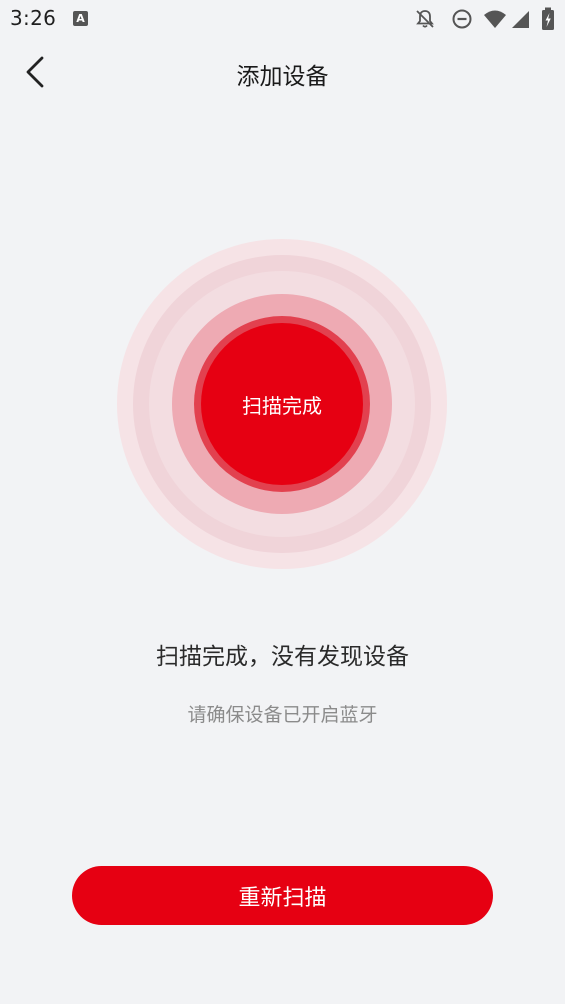 The image size is (565, 1004). Describe the element at coordinates (282, 19) in the screenshot. I see `status-bar: 3:26 A` at that location.